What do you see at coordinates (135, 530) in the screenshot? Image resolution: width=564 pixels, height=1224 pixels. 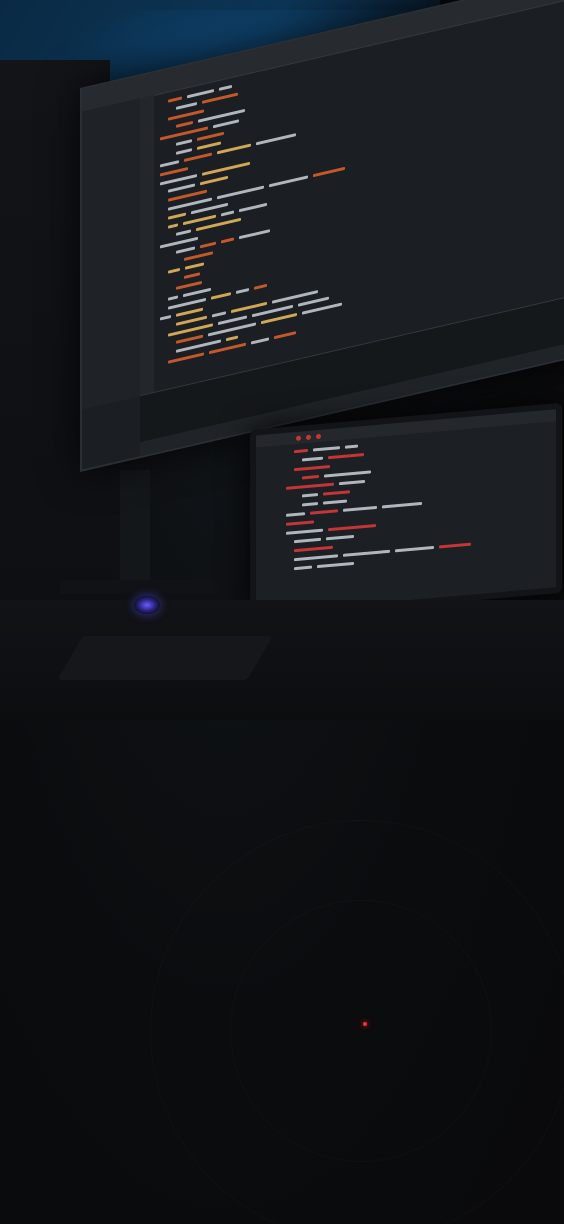 I see `monitor-stand` at bounding box center [135, 530].